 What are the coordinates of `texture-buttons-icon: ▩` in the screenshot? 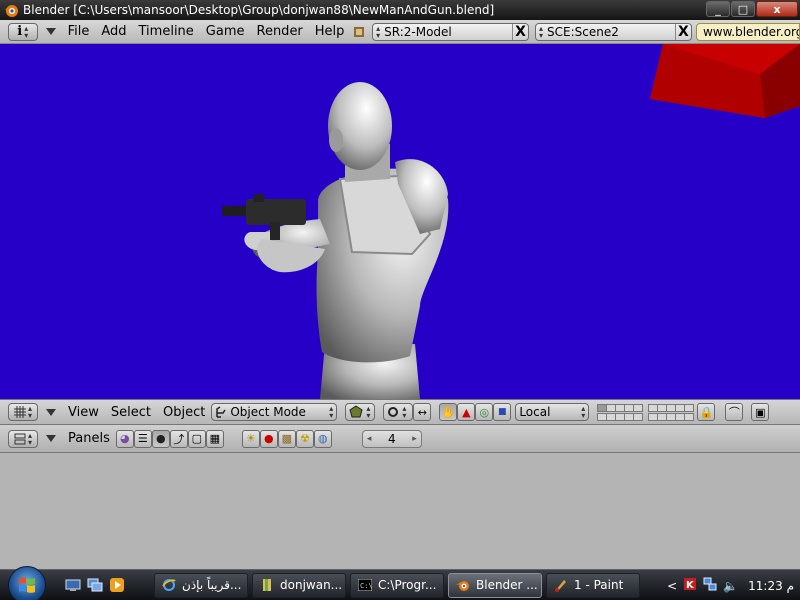 It's located at (286, 438).